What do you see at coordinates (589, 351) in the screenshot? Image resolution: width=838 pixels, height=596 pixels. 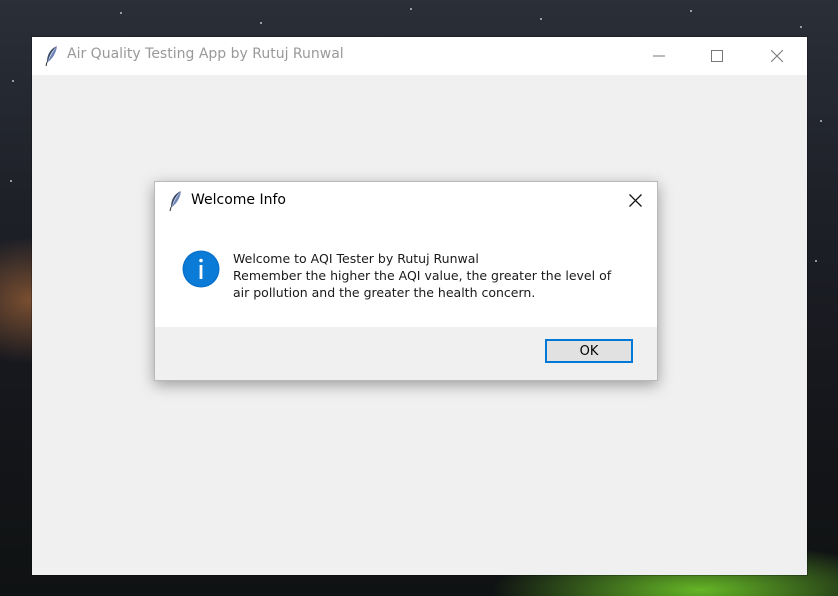 I see `ok-button: OK` at bounding box center [589, 351].